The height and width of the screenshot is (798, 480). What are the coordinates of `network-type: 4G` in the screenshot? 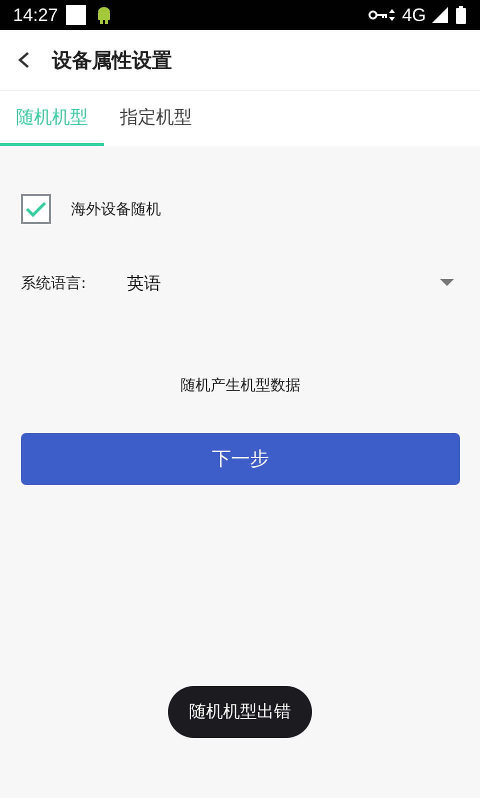 It's located at (414, 15).